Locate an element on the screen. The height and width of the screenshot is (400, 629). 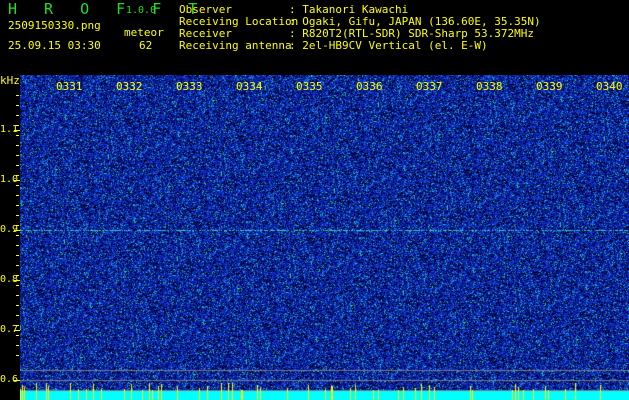
datetime: 25.09.15 03:30 is located at coordinates (54, 45).